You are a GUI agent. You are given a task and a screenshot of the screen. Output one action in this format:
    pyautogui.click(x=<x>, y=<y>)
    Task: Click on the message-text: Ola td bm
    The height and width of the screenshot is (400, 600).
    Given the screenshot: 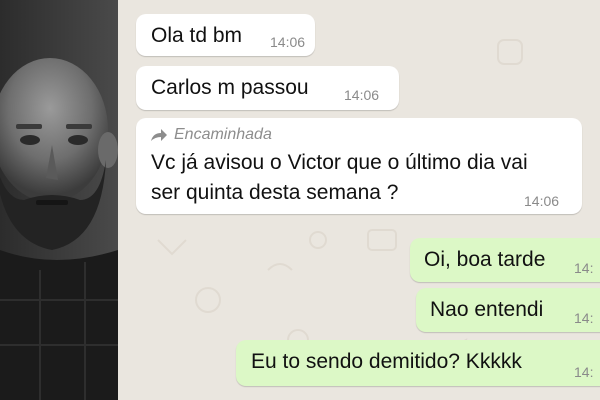 What is the action you would take?
    pyautogui.click(x=197, y=35)
    